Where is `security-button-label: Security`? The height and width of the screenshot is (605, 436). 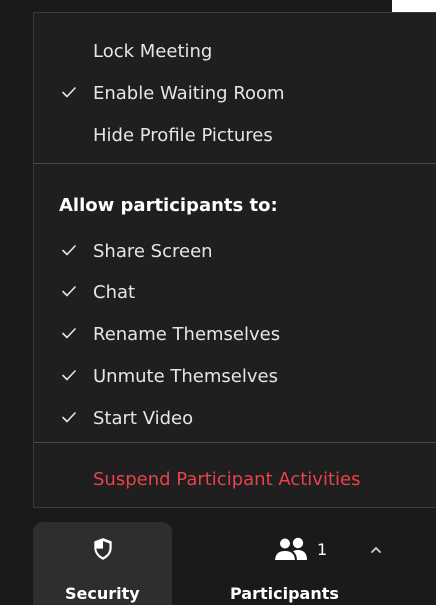 security-button-label: Security is located at coordinates (102, 593).